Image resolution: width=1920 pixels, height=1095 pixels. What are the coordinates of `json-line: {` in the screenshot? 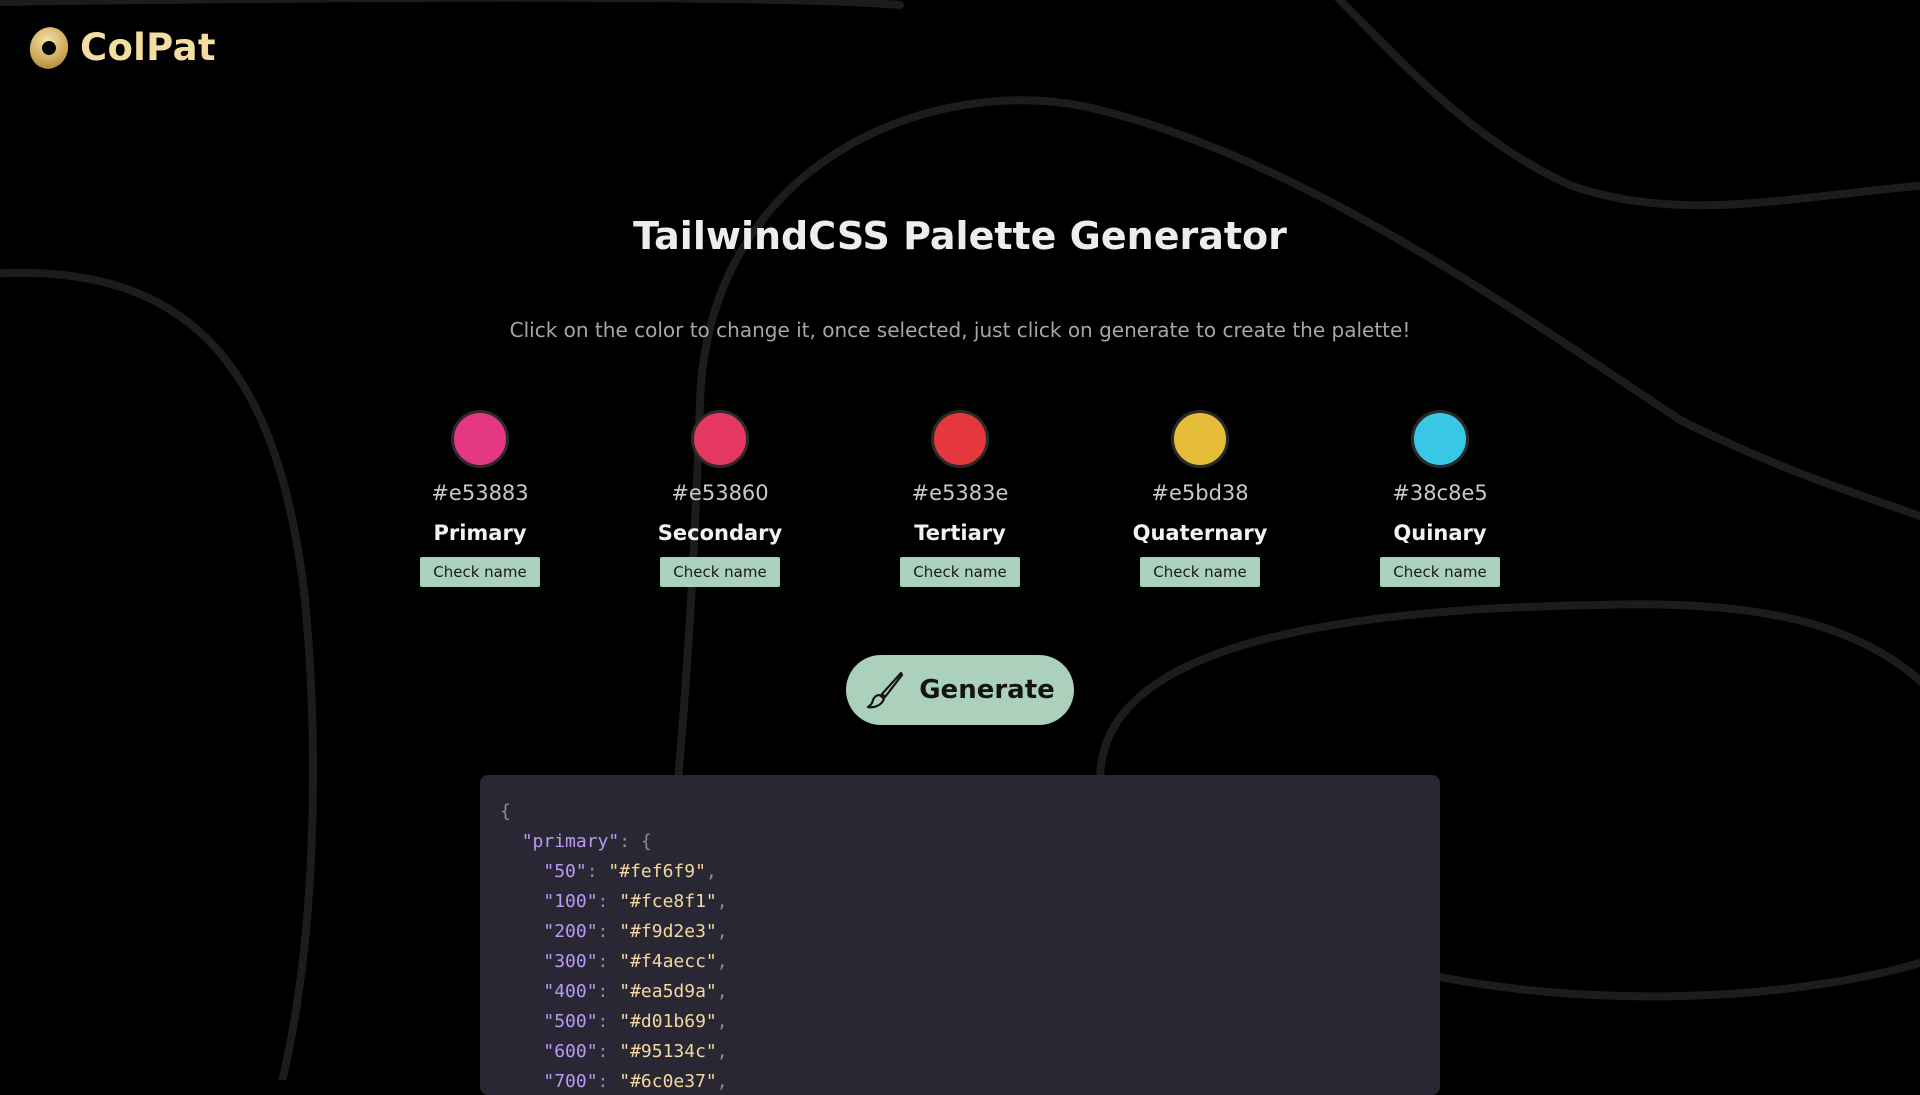 It's located at (970, 812).